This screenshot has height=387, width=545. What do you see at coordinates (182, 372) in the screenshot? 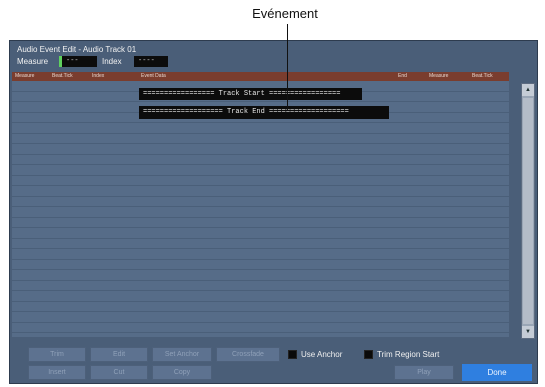
I see `copy-button: Copy` at bounding box center [182, 372].